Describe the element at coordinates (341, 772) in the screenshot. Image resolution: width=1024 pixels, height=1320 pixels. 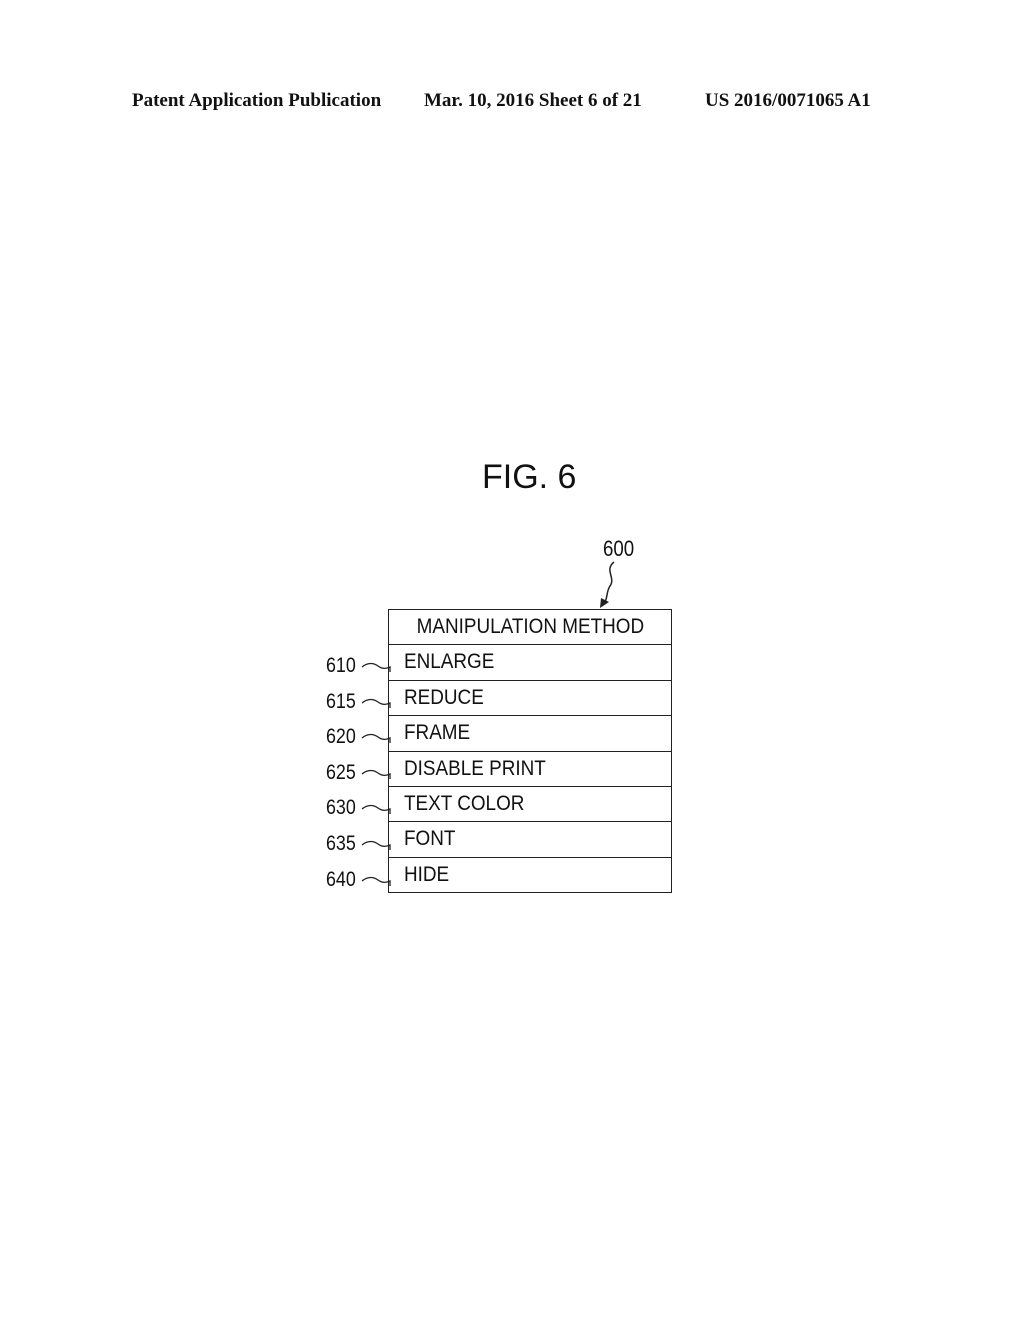
I see `row-reference-numeral: 625` at that location.